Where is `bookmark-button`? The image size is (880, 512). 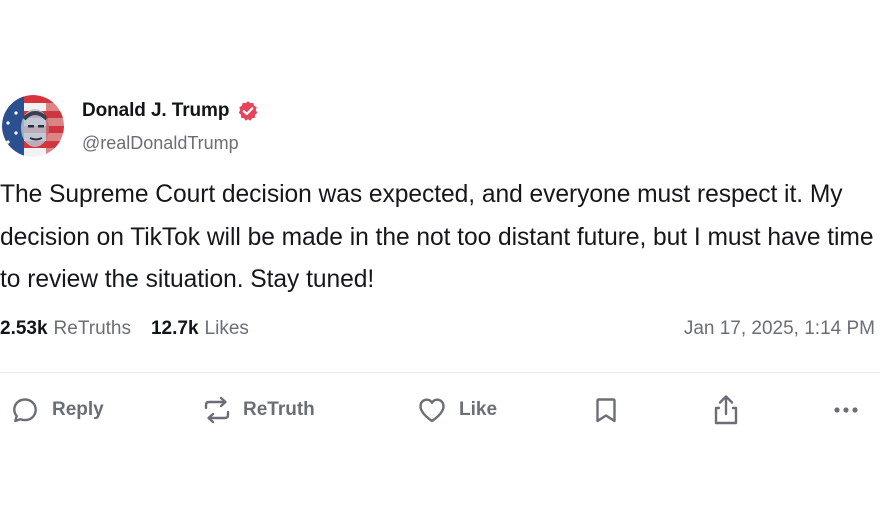
bookmark-button is located at coordinates (606, 410).